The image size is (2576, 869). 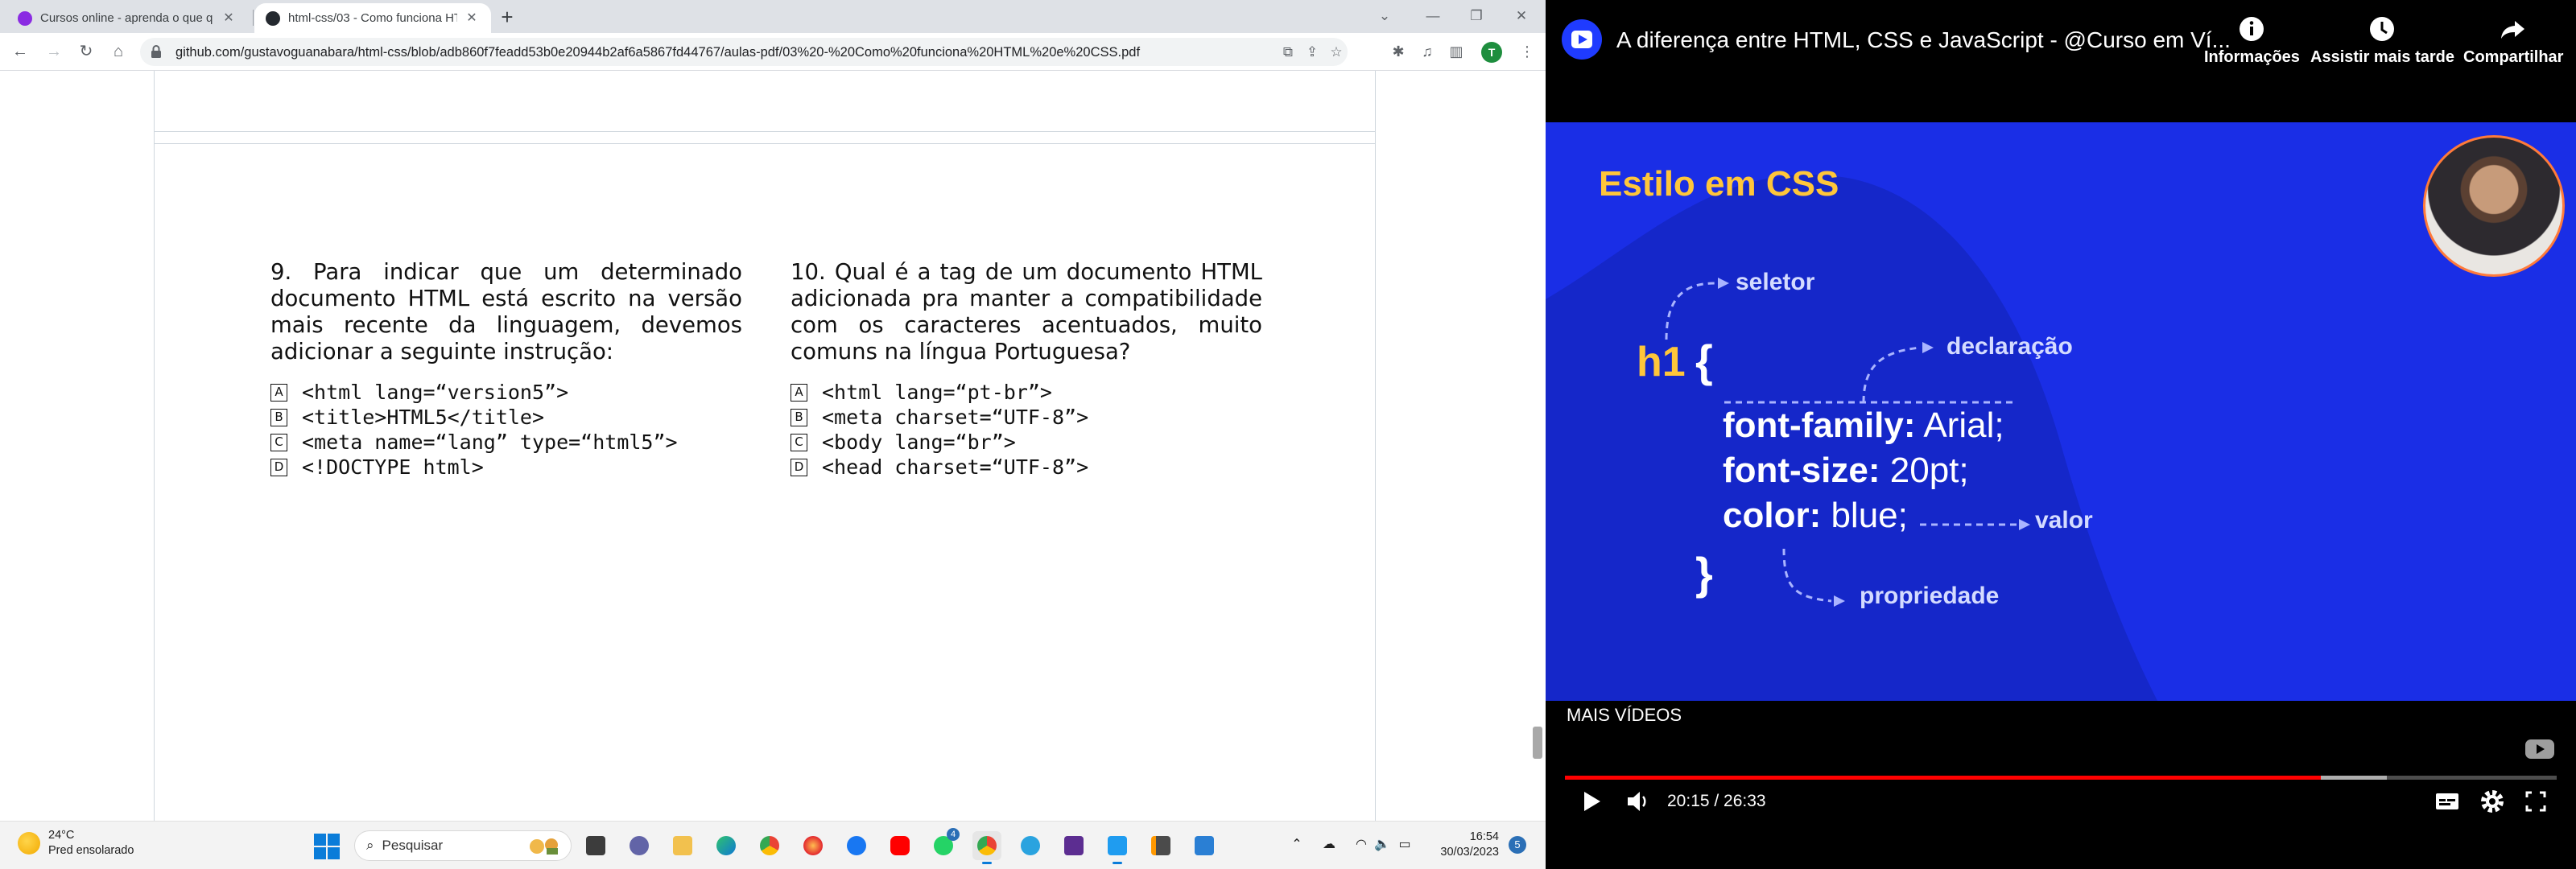 I want to click on media-control-icon: ♫, so click(x=1427, y=51).